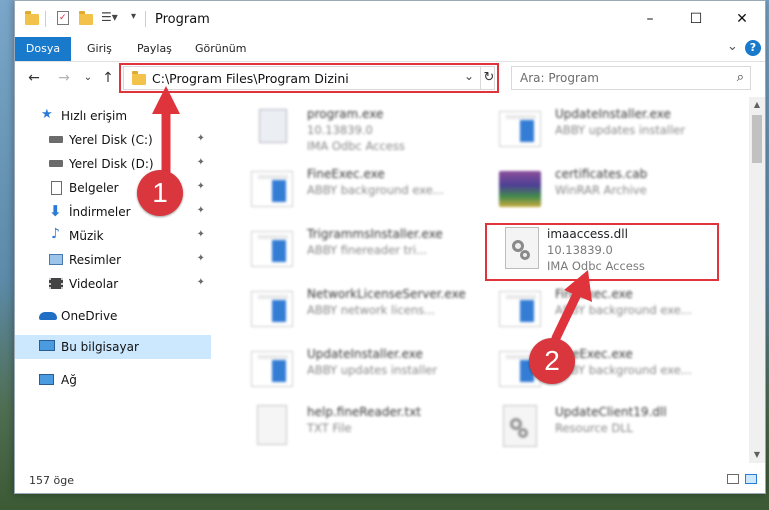  I want to click on arrow-1-head, so click(166, 100).